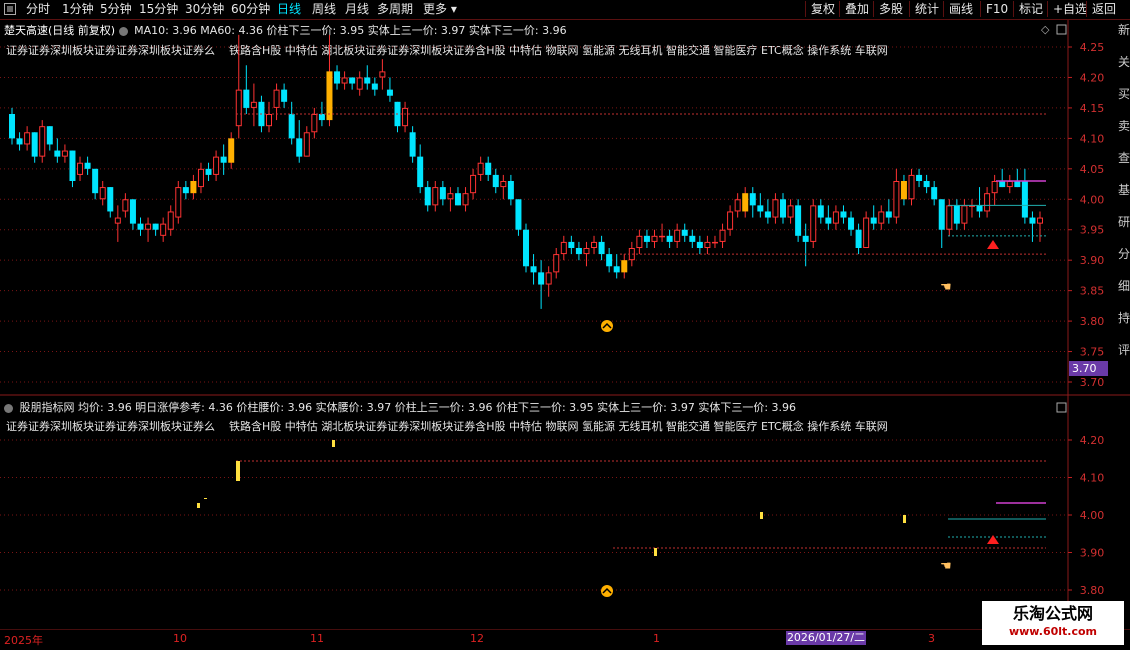 This screenshot has height=650, width=1130. Describe the element at coordinates (317, 638) in the screenshot. I see `time-label: 11` at that location.